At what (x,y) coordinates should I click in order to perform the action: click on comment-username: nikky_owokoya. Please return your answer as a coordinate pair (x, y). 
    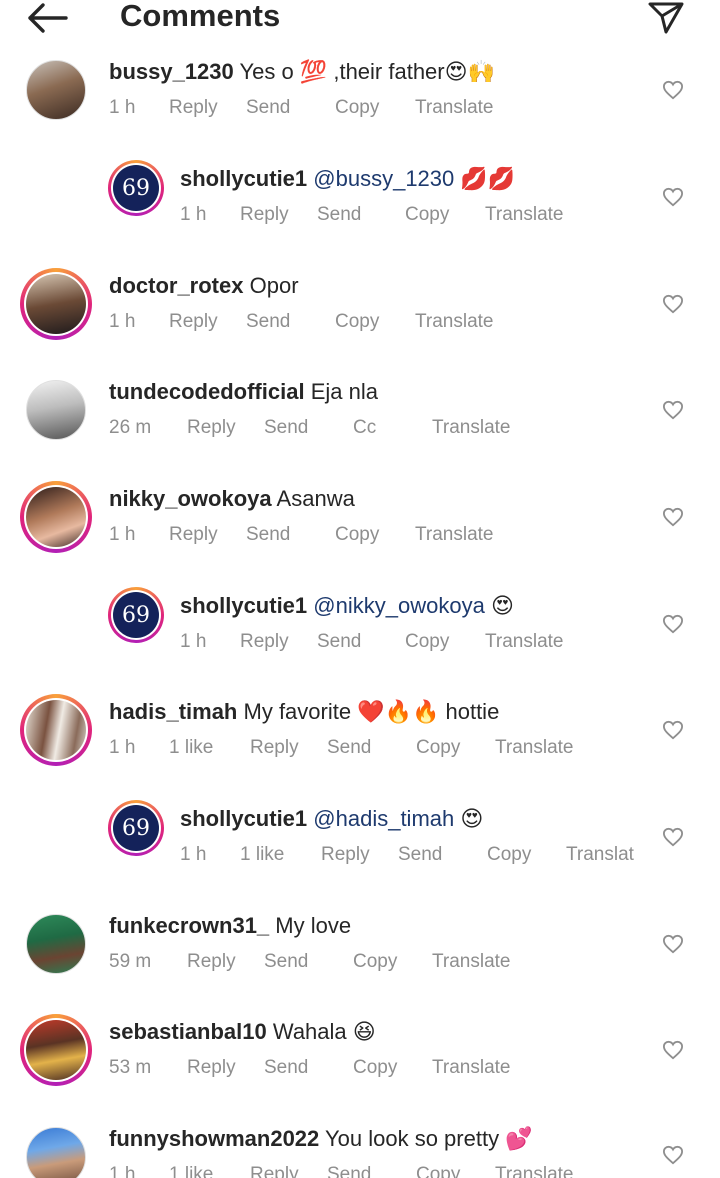
    Looking at the image, I should click on (190, 498).